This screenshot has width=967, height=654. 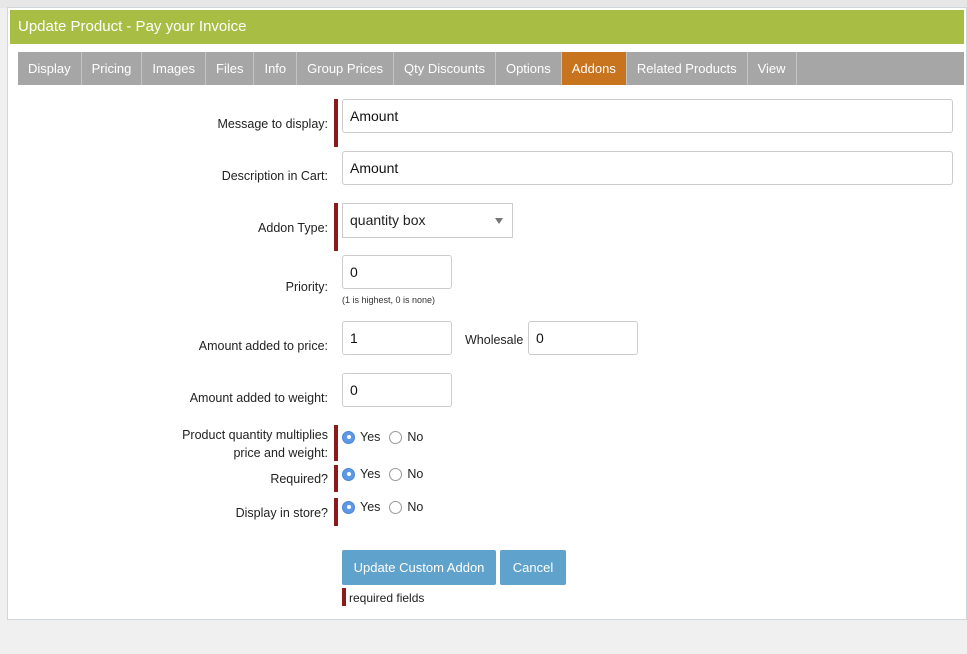 I want to click on message-label: Message to display:, so click(x=272, y=124).